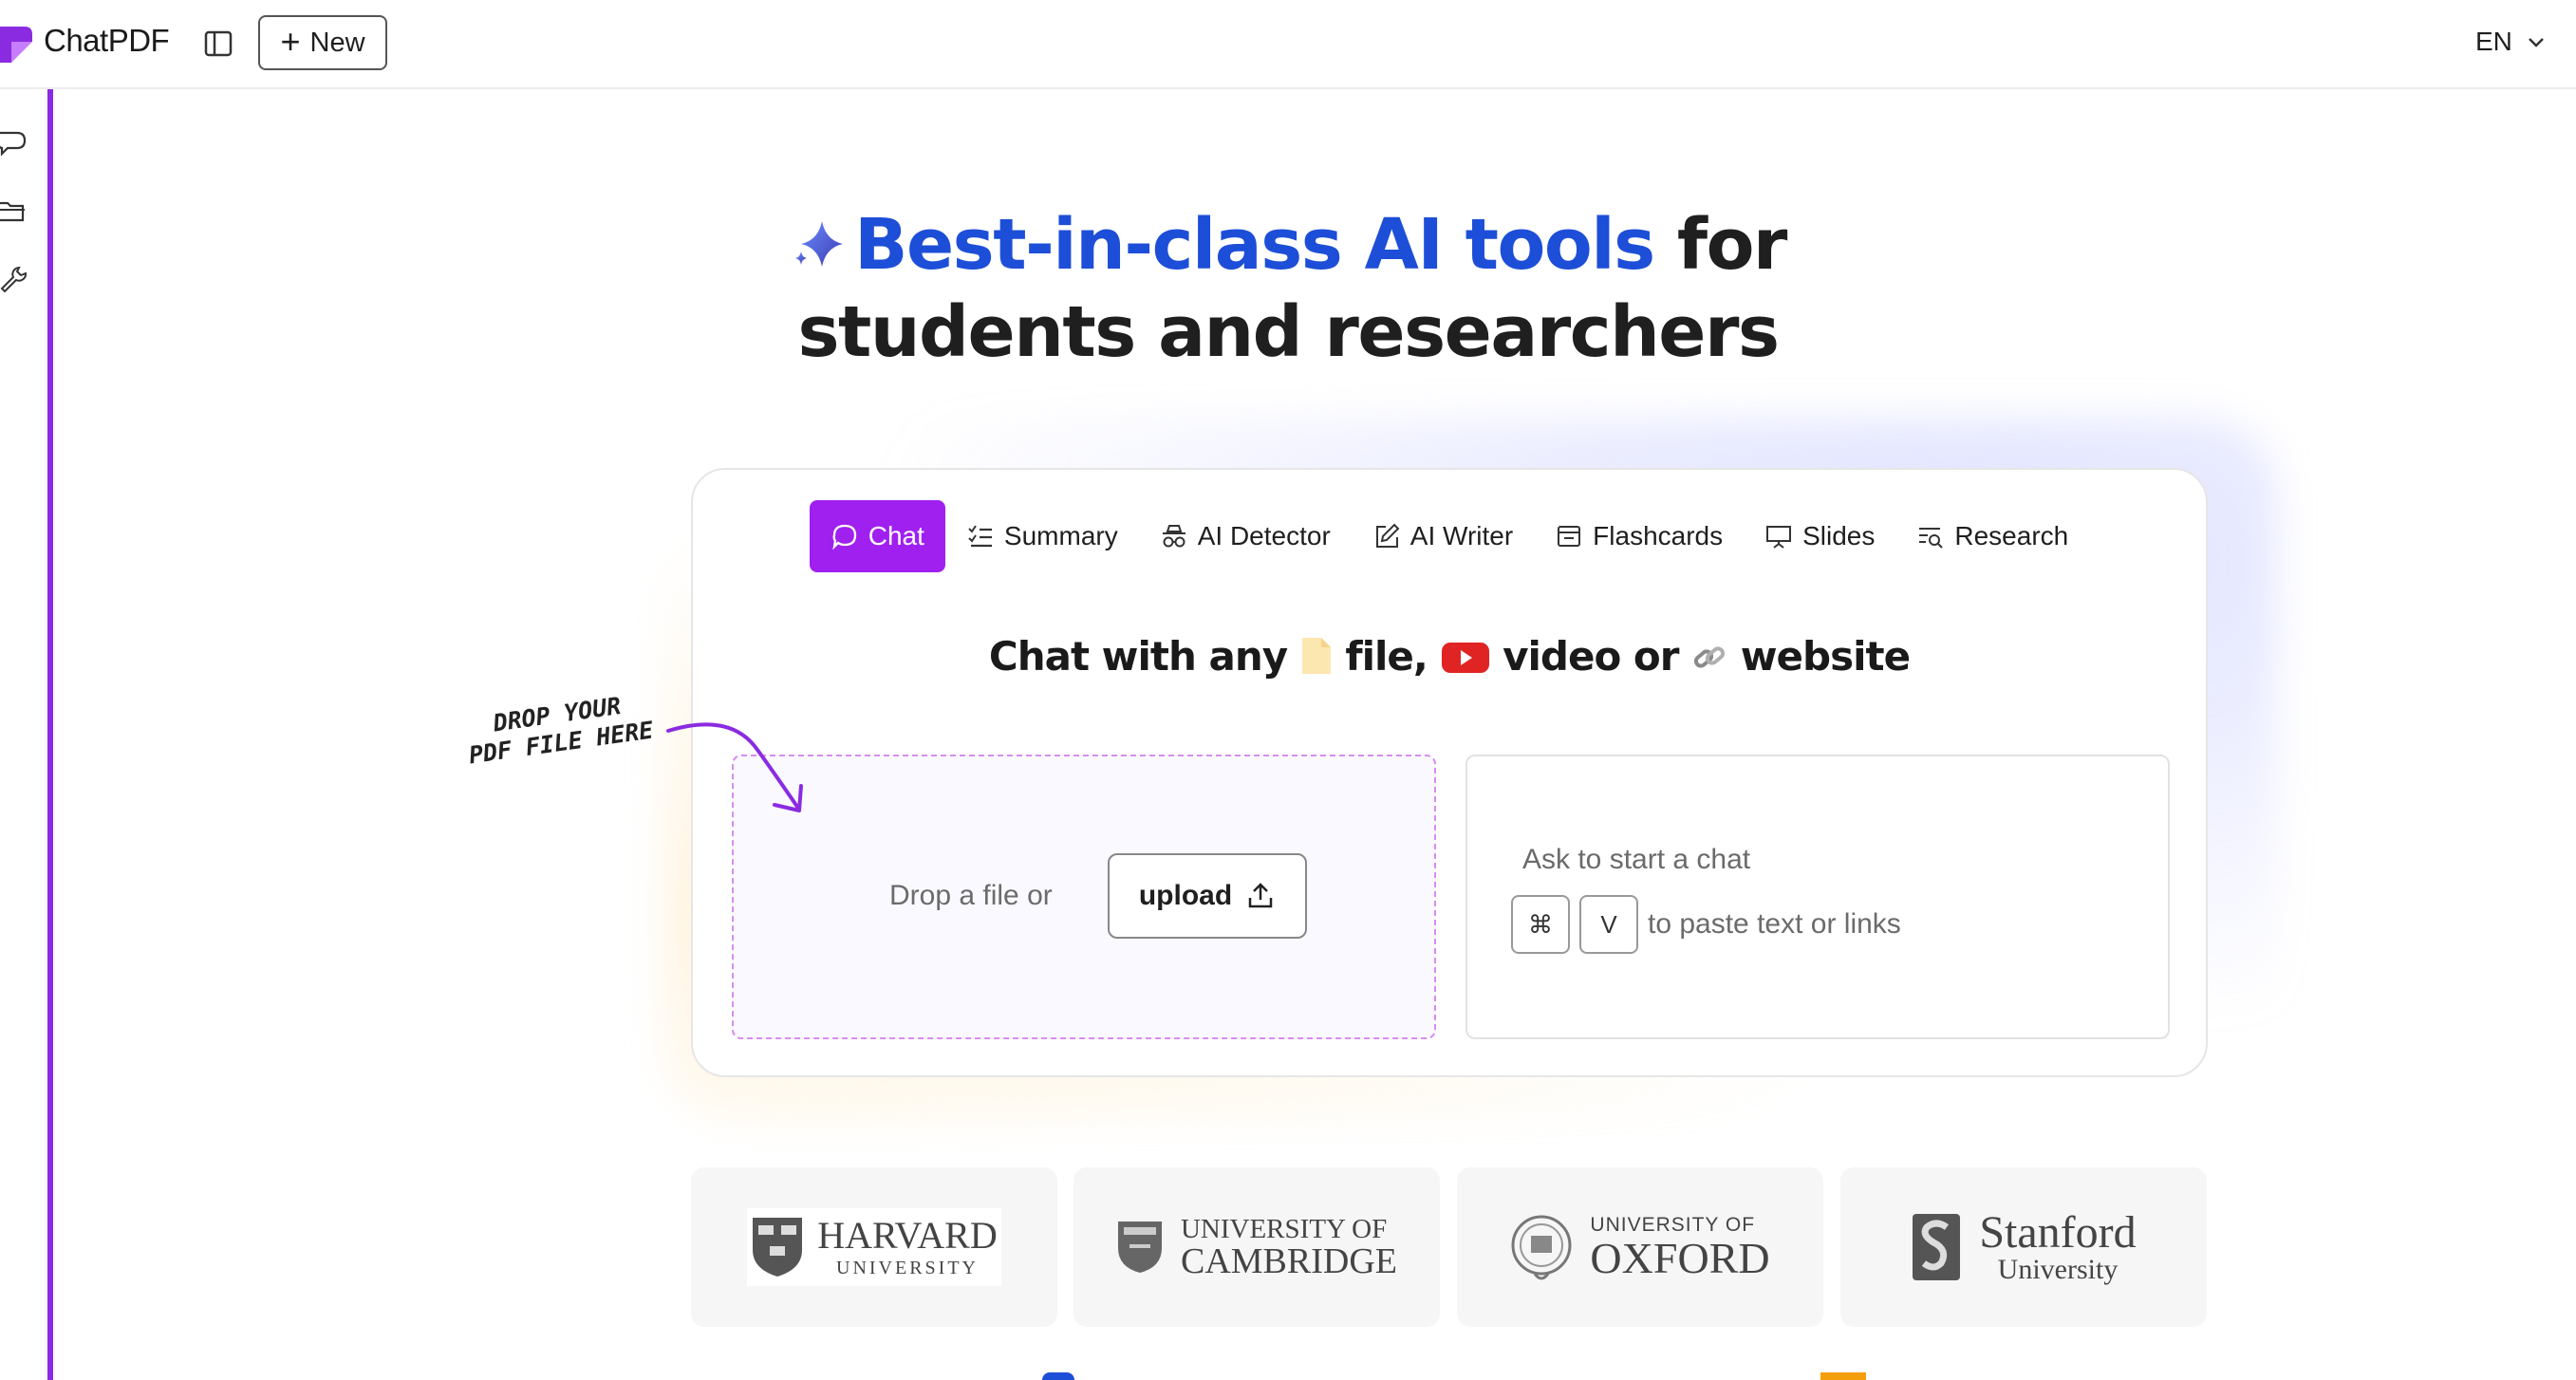  What do you see at coordinates (896, 535) in the screenshot?
I see `tab-label: Chat` at bounding box center [896, 535].